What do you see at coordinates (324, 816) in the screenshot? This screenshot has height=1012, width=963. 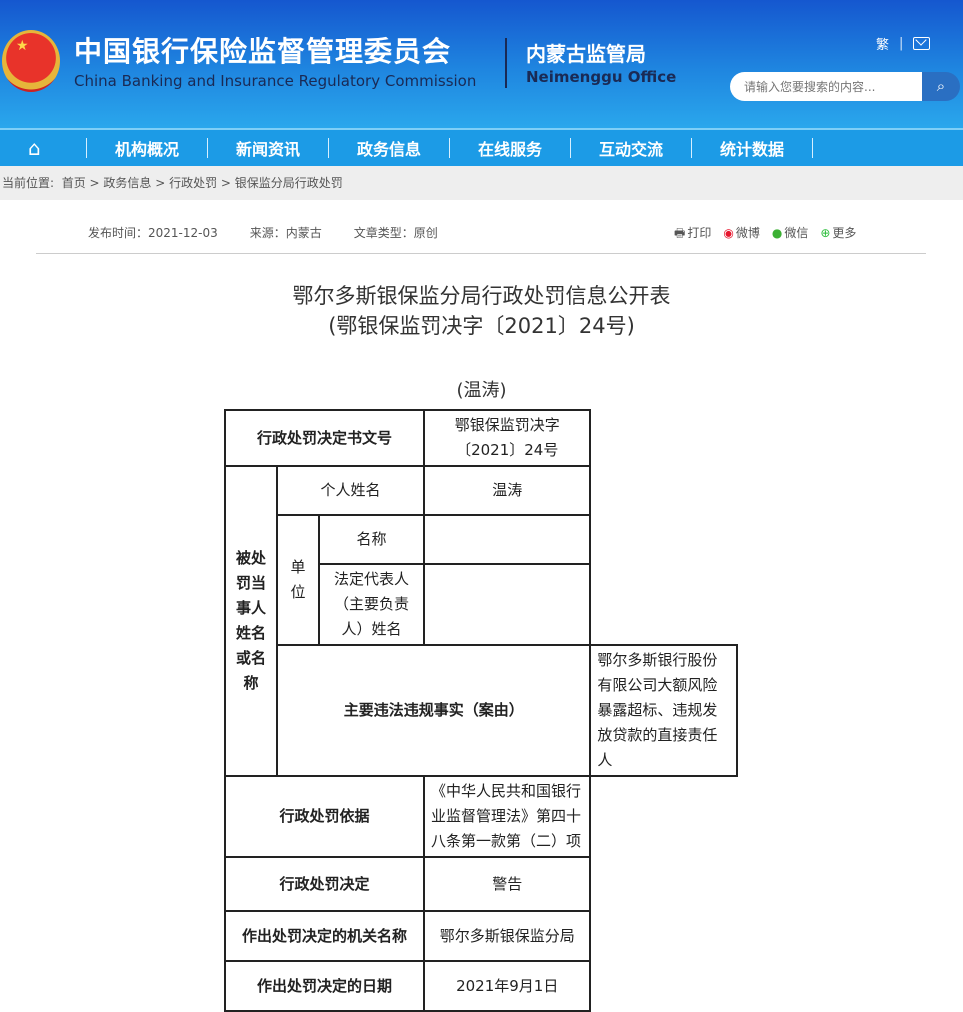 I see `cell-label: 行政处罚依据` at bounding box center [324, 816].